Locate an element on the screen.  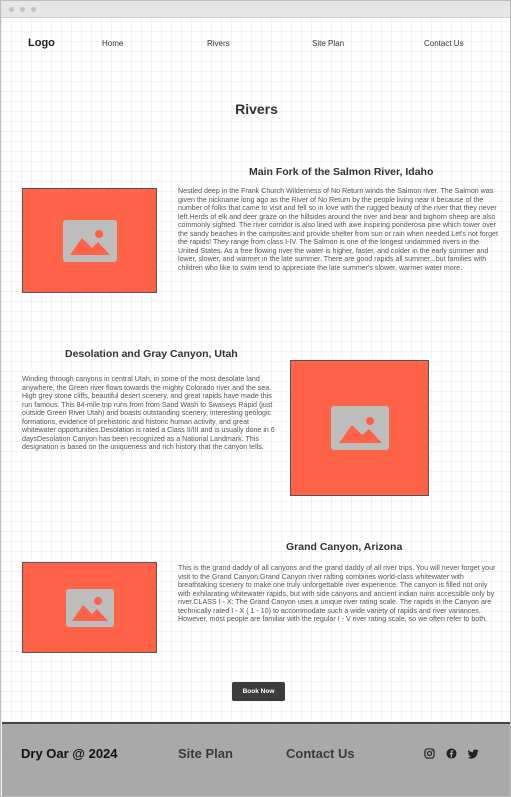
section-title-desolation: Desolation and Gray Canyon, Utah is located at coordinates (151, 354).